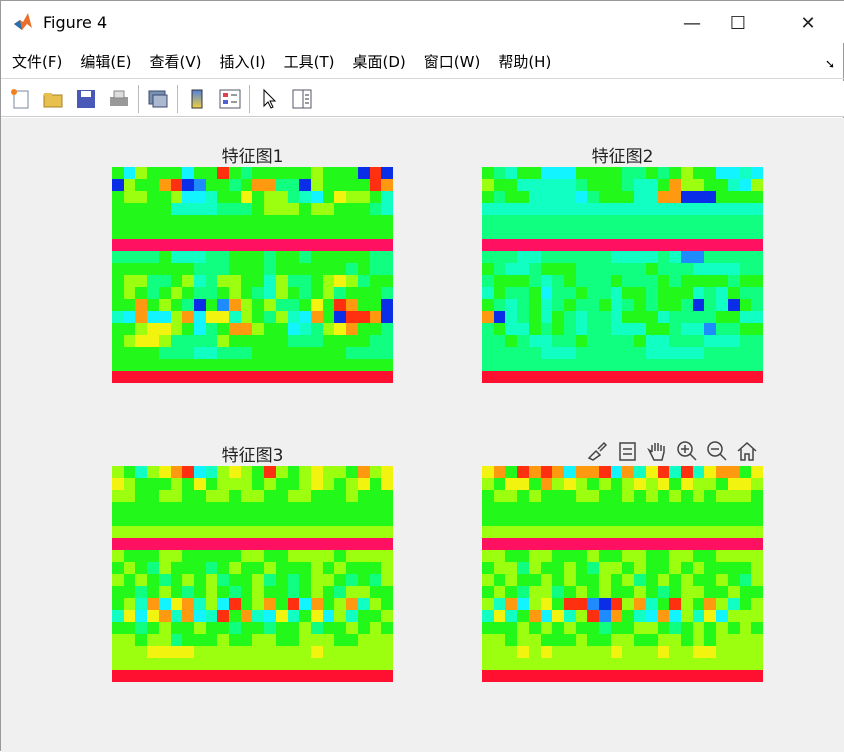  Describe the element at coordinates (37, 61) in the screenshot. I see `menu-file: 文件(F)` at that location.